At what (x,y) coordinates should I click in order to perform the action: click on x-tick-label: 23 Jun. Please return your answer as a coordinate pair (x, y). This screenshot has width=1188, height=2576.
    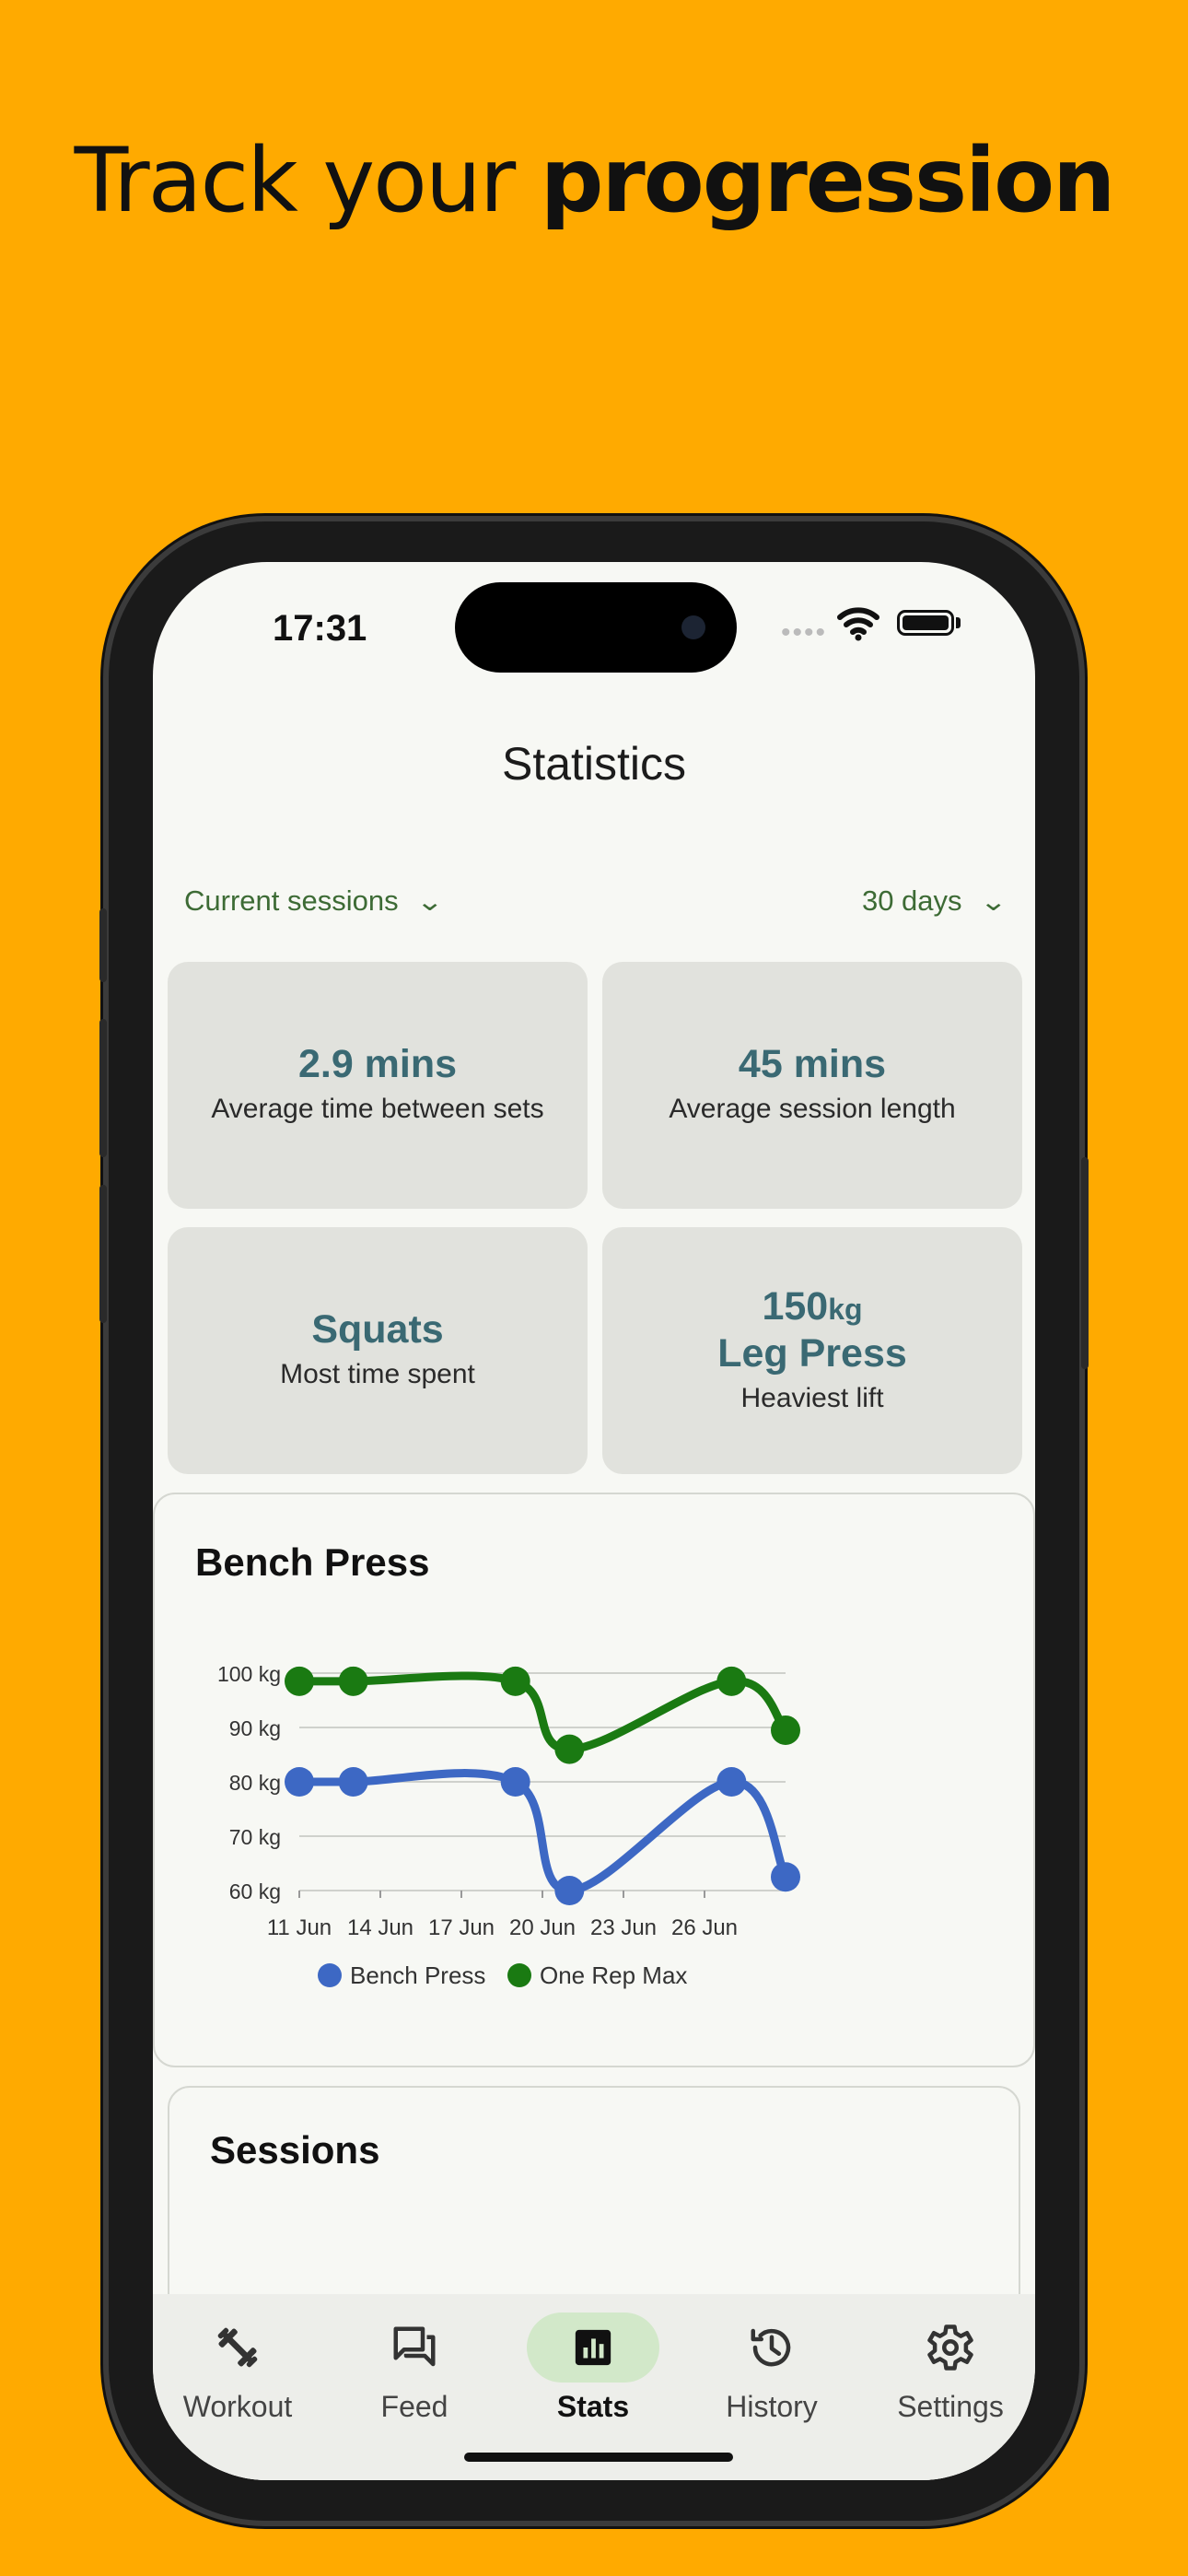
    Looking at the image, I should click on (623, 1927).